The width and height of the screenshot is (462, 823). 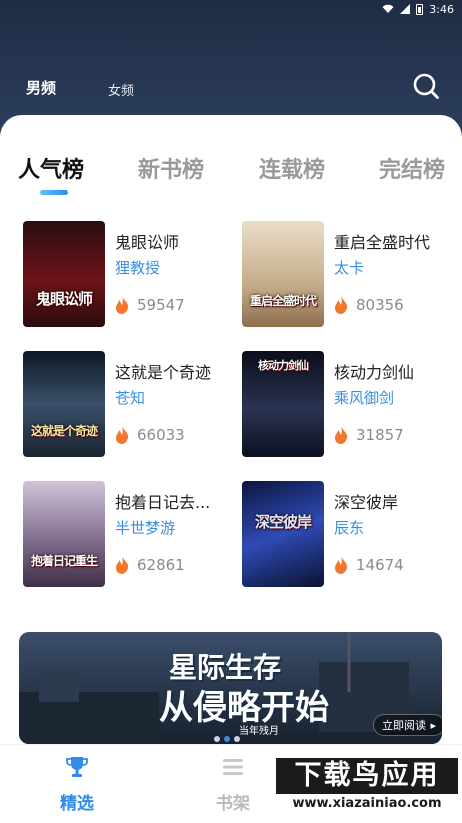 I want to click on book-author: 乘风御剑, so click(x=364, y=397).